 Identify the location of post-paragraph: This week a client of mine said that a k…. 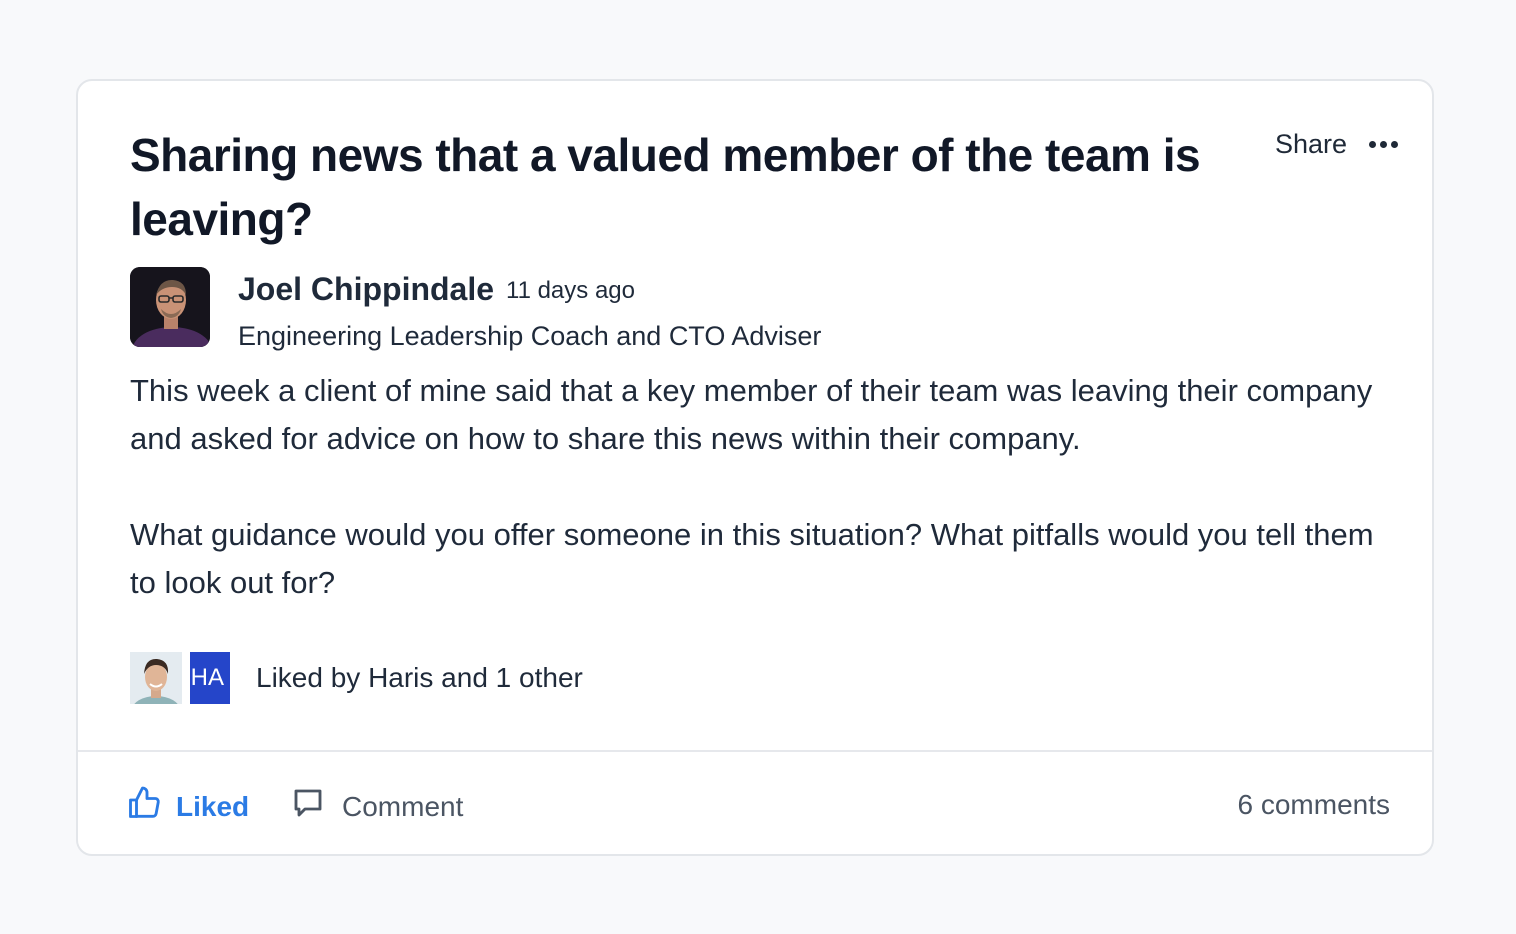
(751, 414).